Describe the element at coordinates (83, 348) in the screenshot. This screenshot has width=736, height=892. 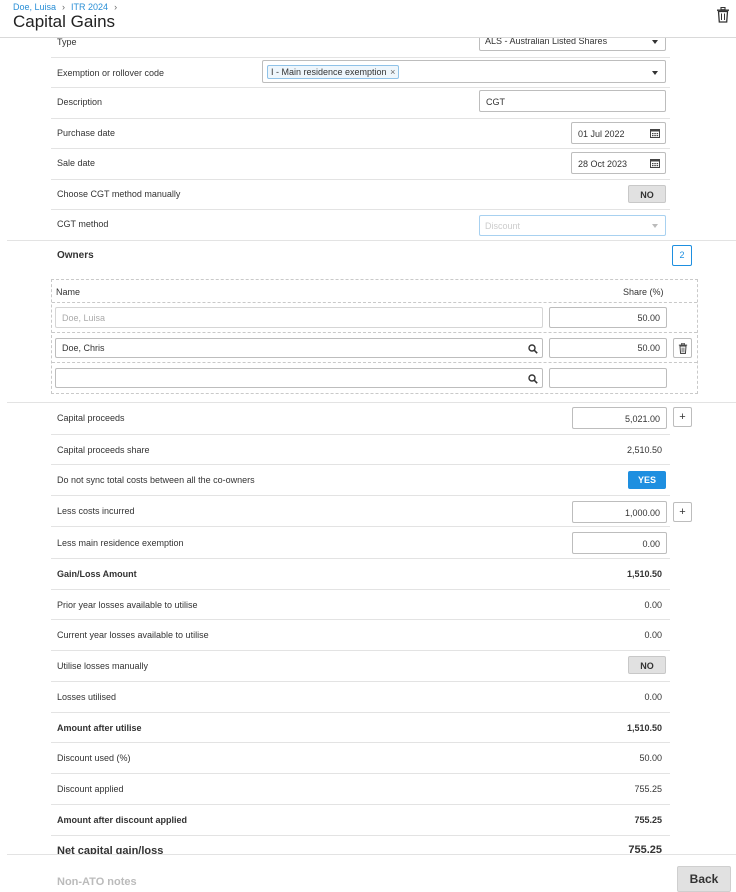
I see `owner-name-value: Doe, Chris` at that location.